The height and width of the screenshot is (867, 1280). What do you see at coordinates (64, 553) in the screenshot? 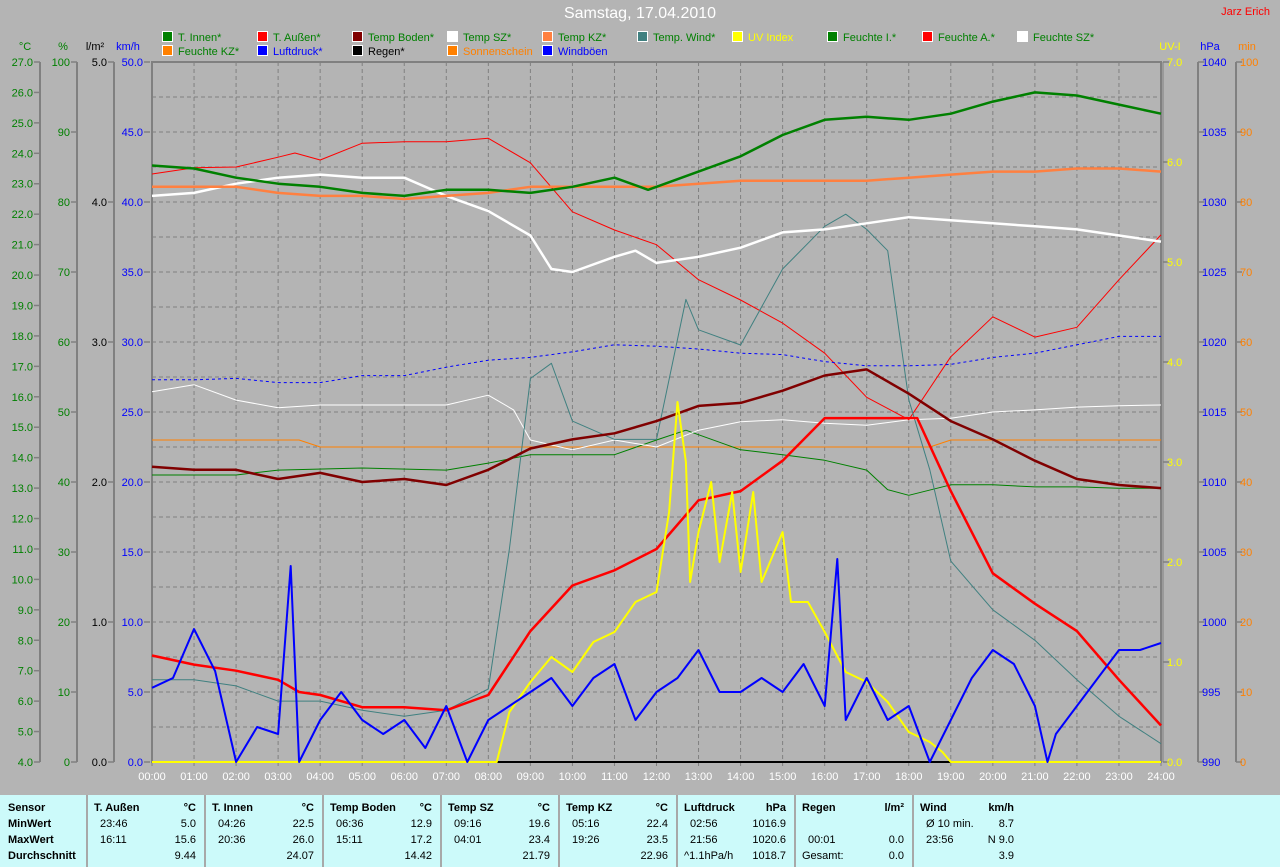
I see `hum-tick-label: 30` at bounding box center [64, 553].